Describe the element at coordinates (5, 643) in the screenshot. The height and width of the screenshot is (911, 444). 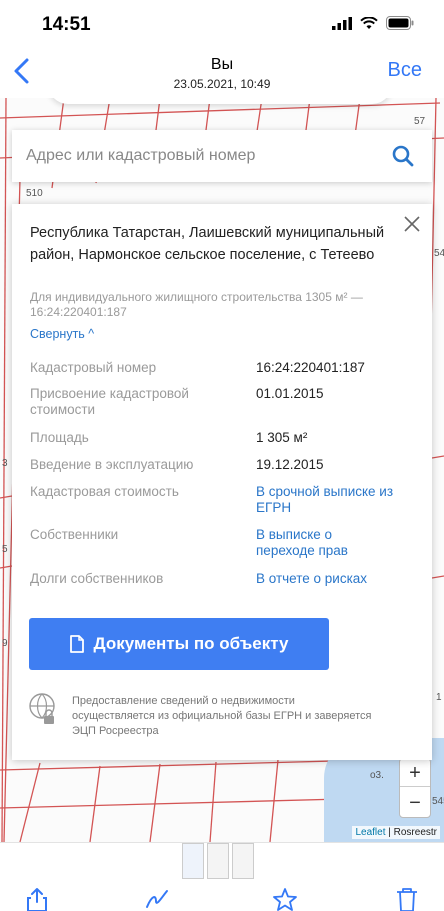
I see `map-parcel-label: 9` at that location.